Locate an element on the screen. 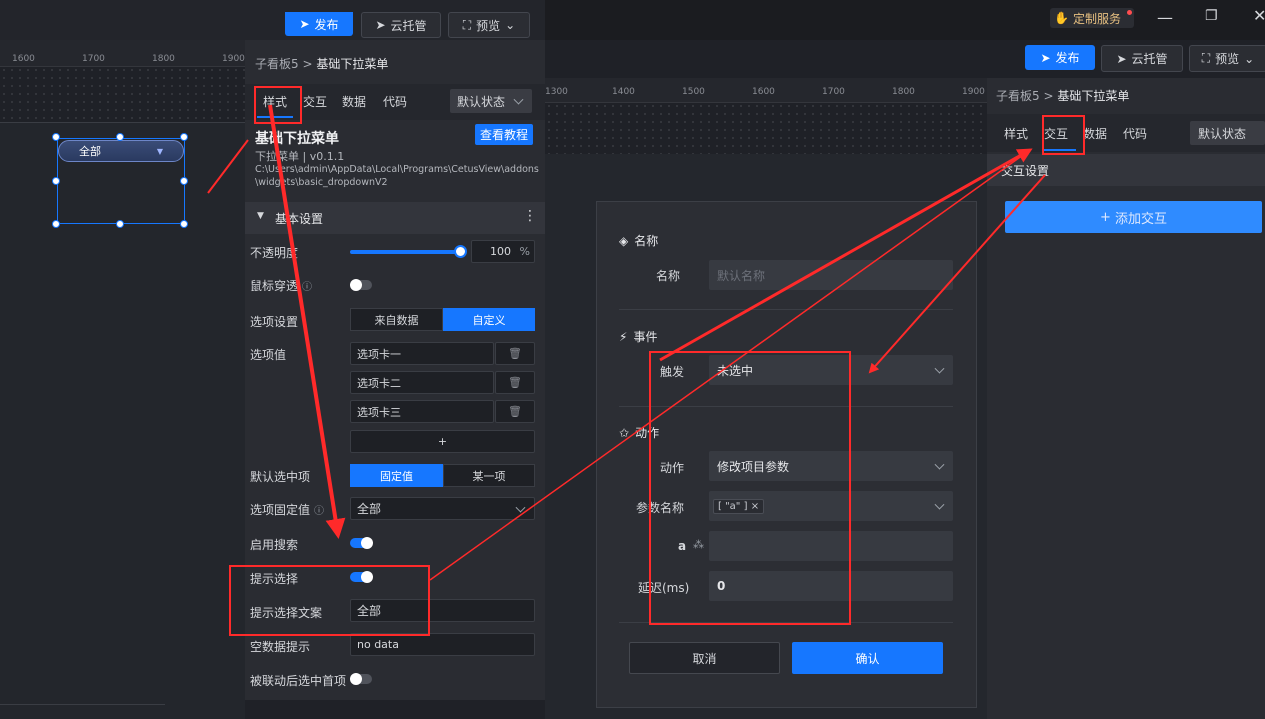  arrow-interaction-to-trigger is located at coordinates (957, 274).